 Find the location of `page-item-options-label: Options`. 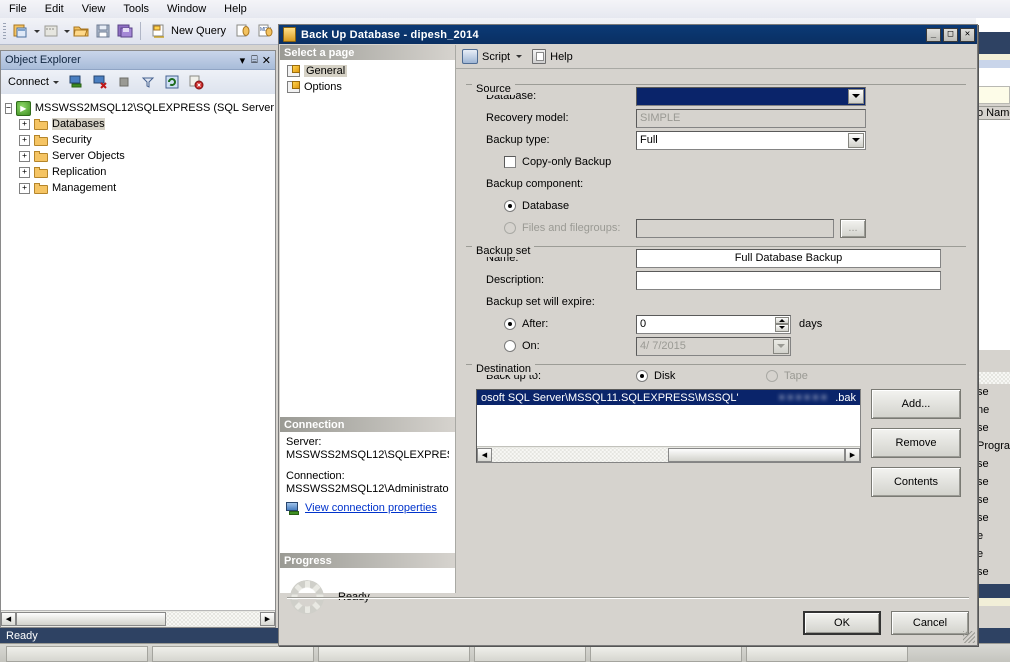

page-item-options-label: Options is located at coordinates (323, 87).